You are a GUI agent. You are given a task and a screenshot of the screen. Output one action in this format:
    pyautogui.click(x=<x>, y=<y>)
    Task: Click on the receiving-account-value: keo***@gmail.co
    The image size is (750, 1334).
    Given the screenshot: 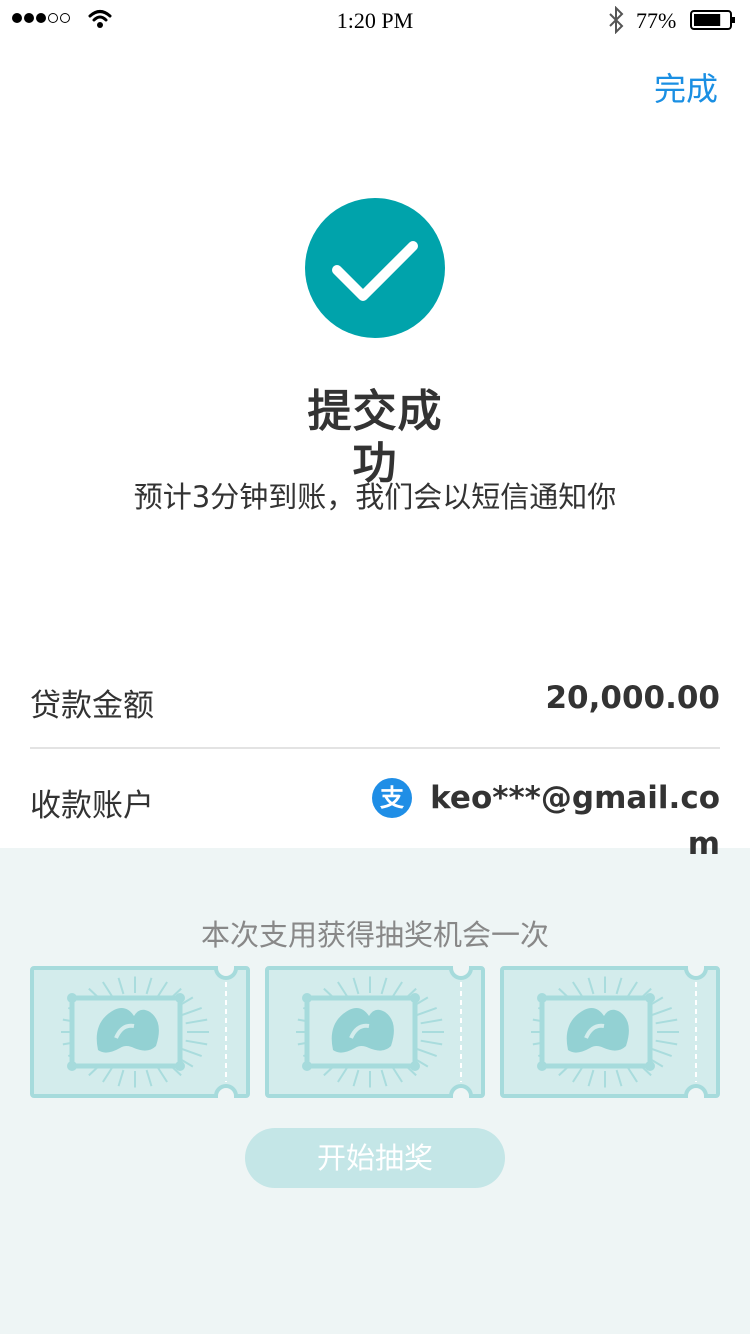 What is the action you would take?
    pyautogui.click(x=575, y=798)
    